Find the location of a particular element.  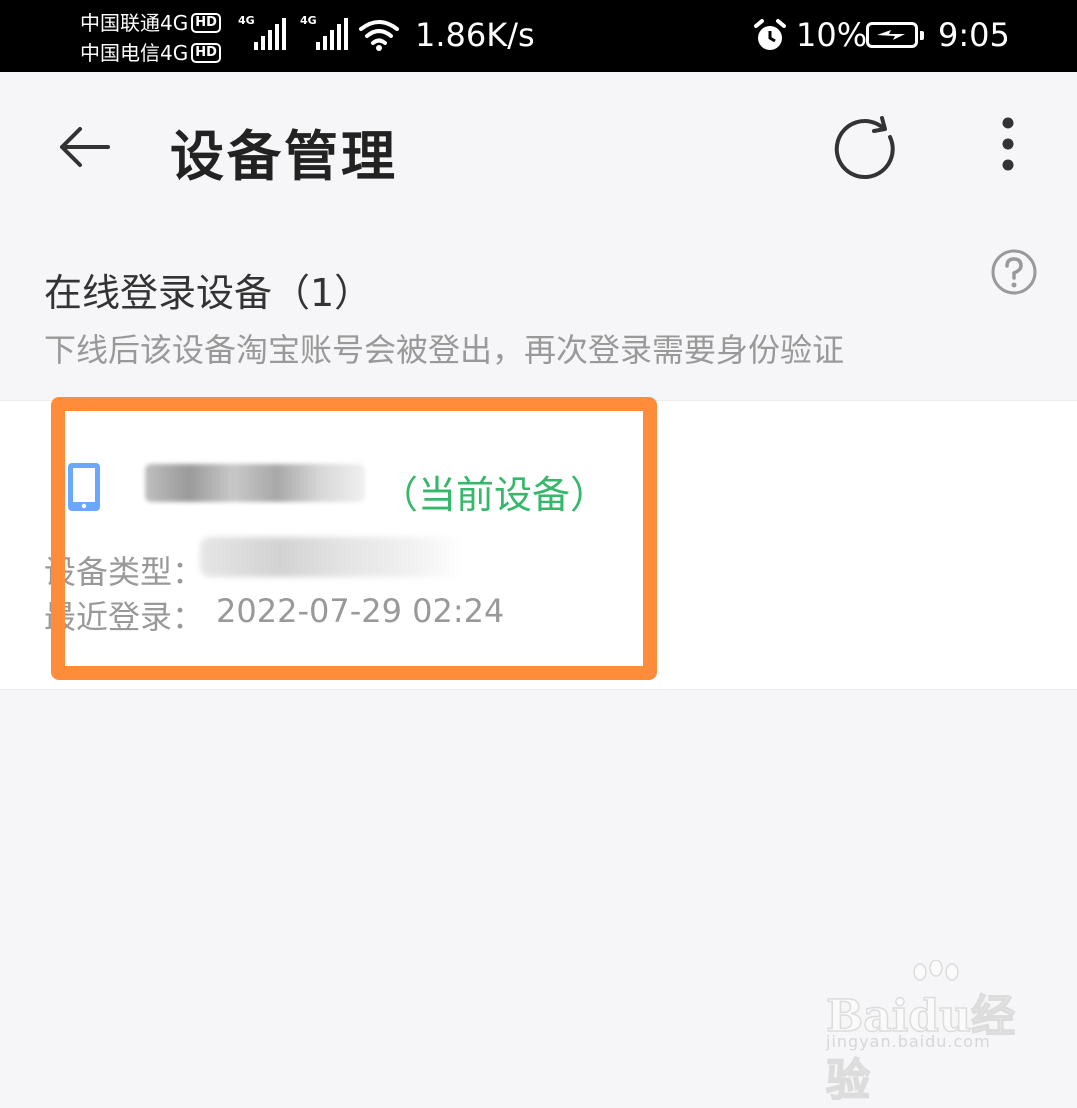

section-title: 在线登录设备（1） is located at coordinates (208, 293).